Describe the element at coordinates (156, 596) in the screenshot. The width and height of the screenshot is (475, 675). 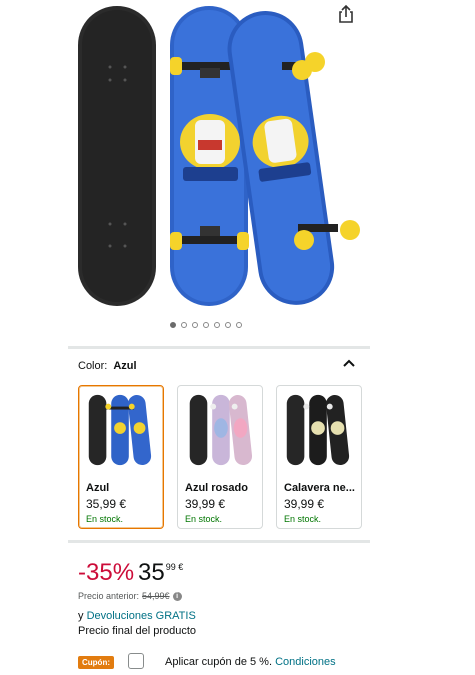
I see `previous-price-value: 54,99€` at that location.